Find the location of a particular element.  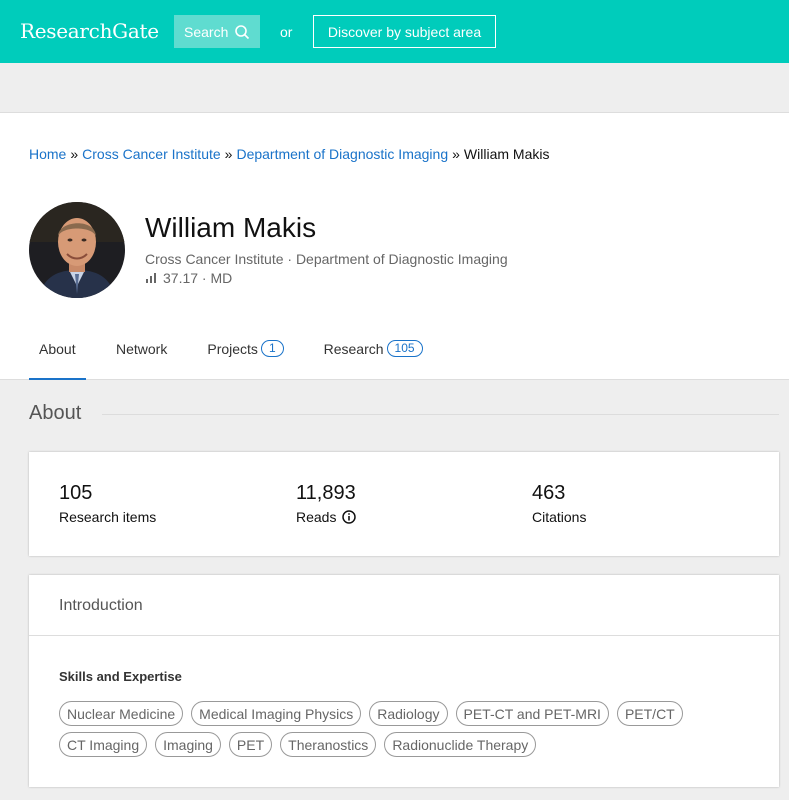

stat-label-text: Citations is located at coordinates (559, 517).